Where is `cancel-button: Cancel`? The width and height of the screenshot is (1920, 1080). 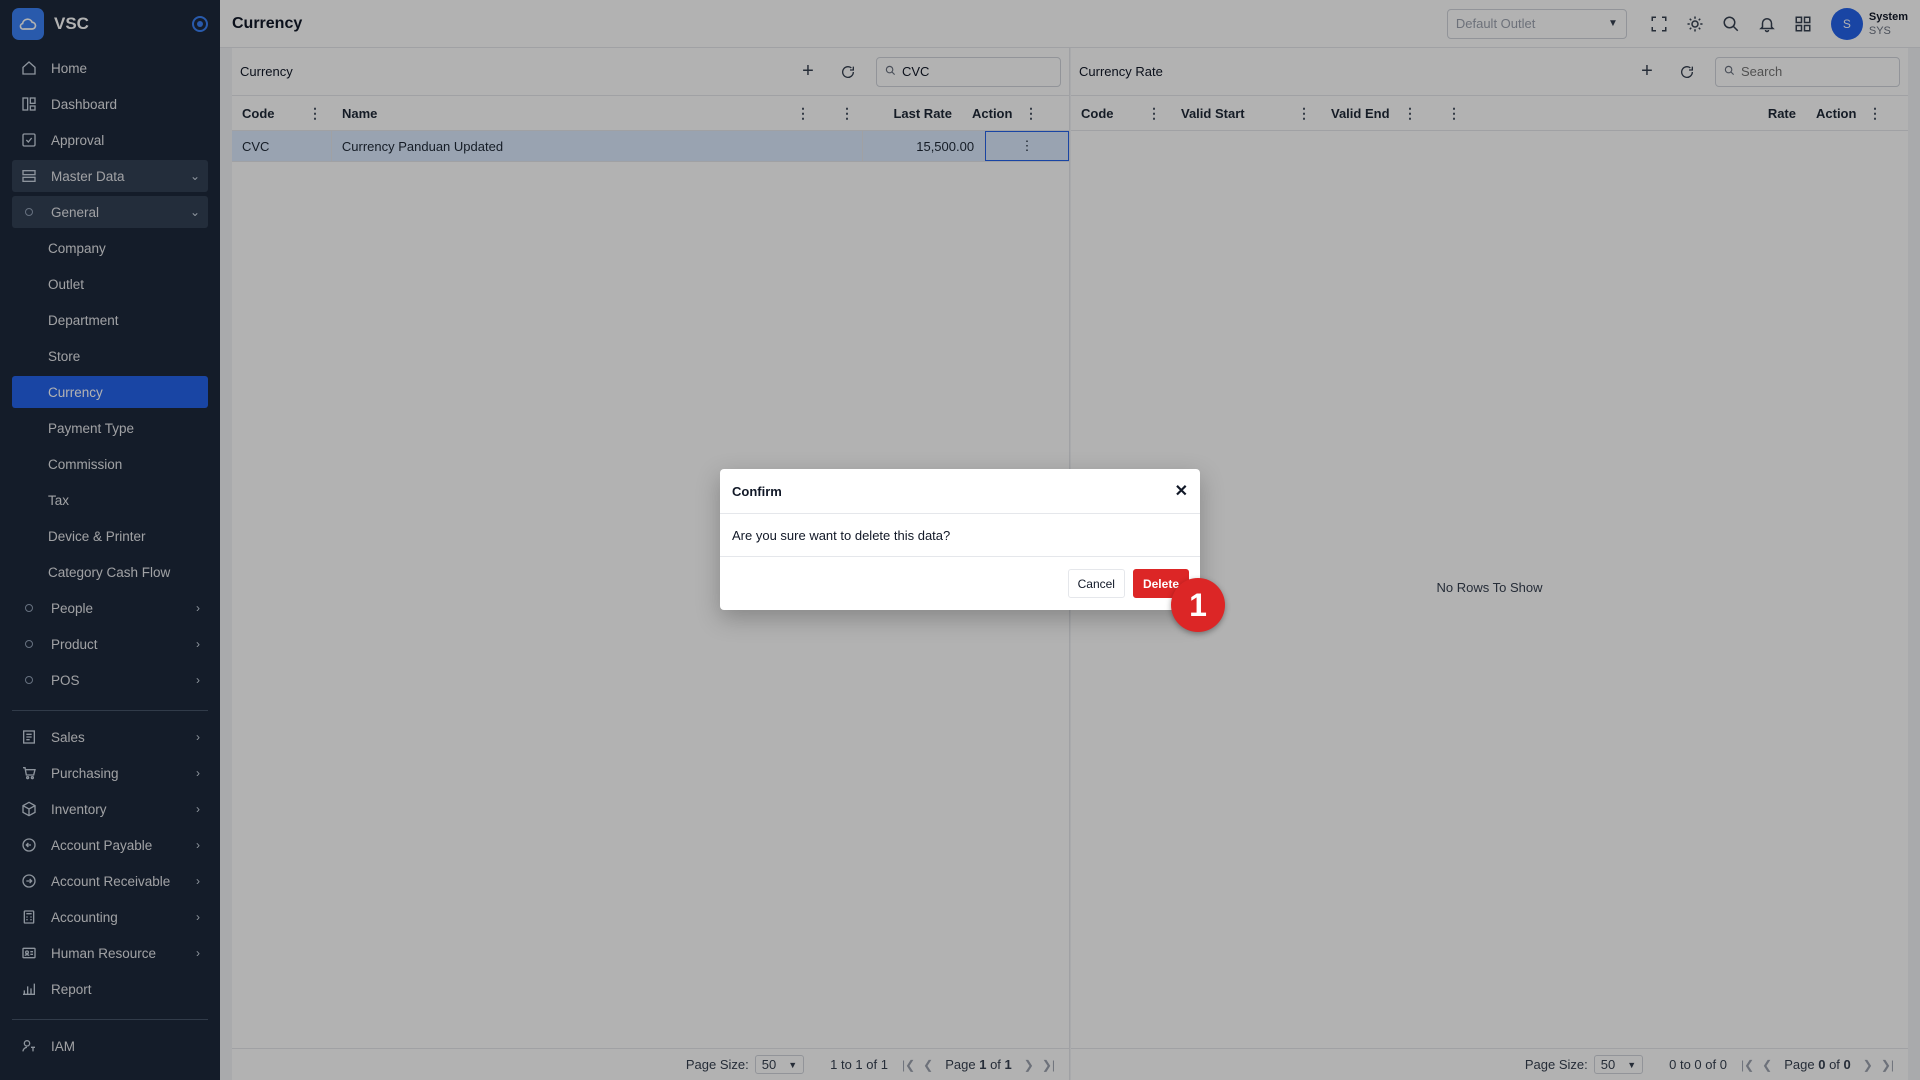
cancel-button: Cancel is located at coordinates (1096, 583).